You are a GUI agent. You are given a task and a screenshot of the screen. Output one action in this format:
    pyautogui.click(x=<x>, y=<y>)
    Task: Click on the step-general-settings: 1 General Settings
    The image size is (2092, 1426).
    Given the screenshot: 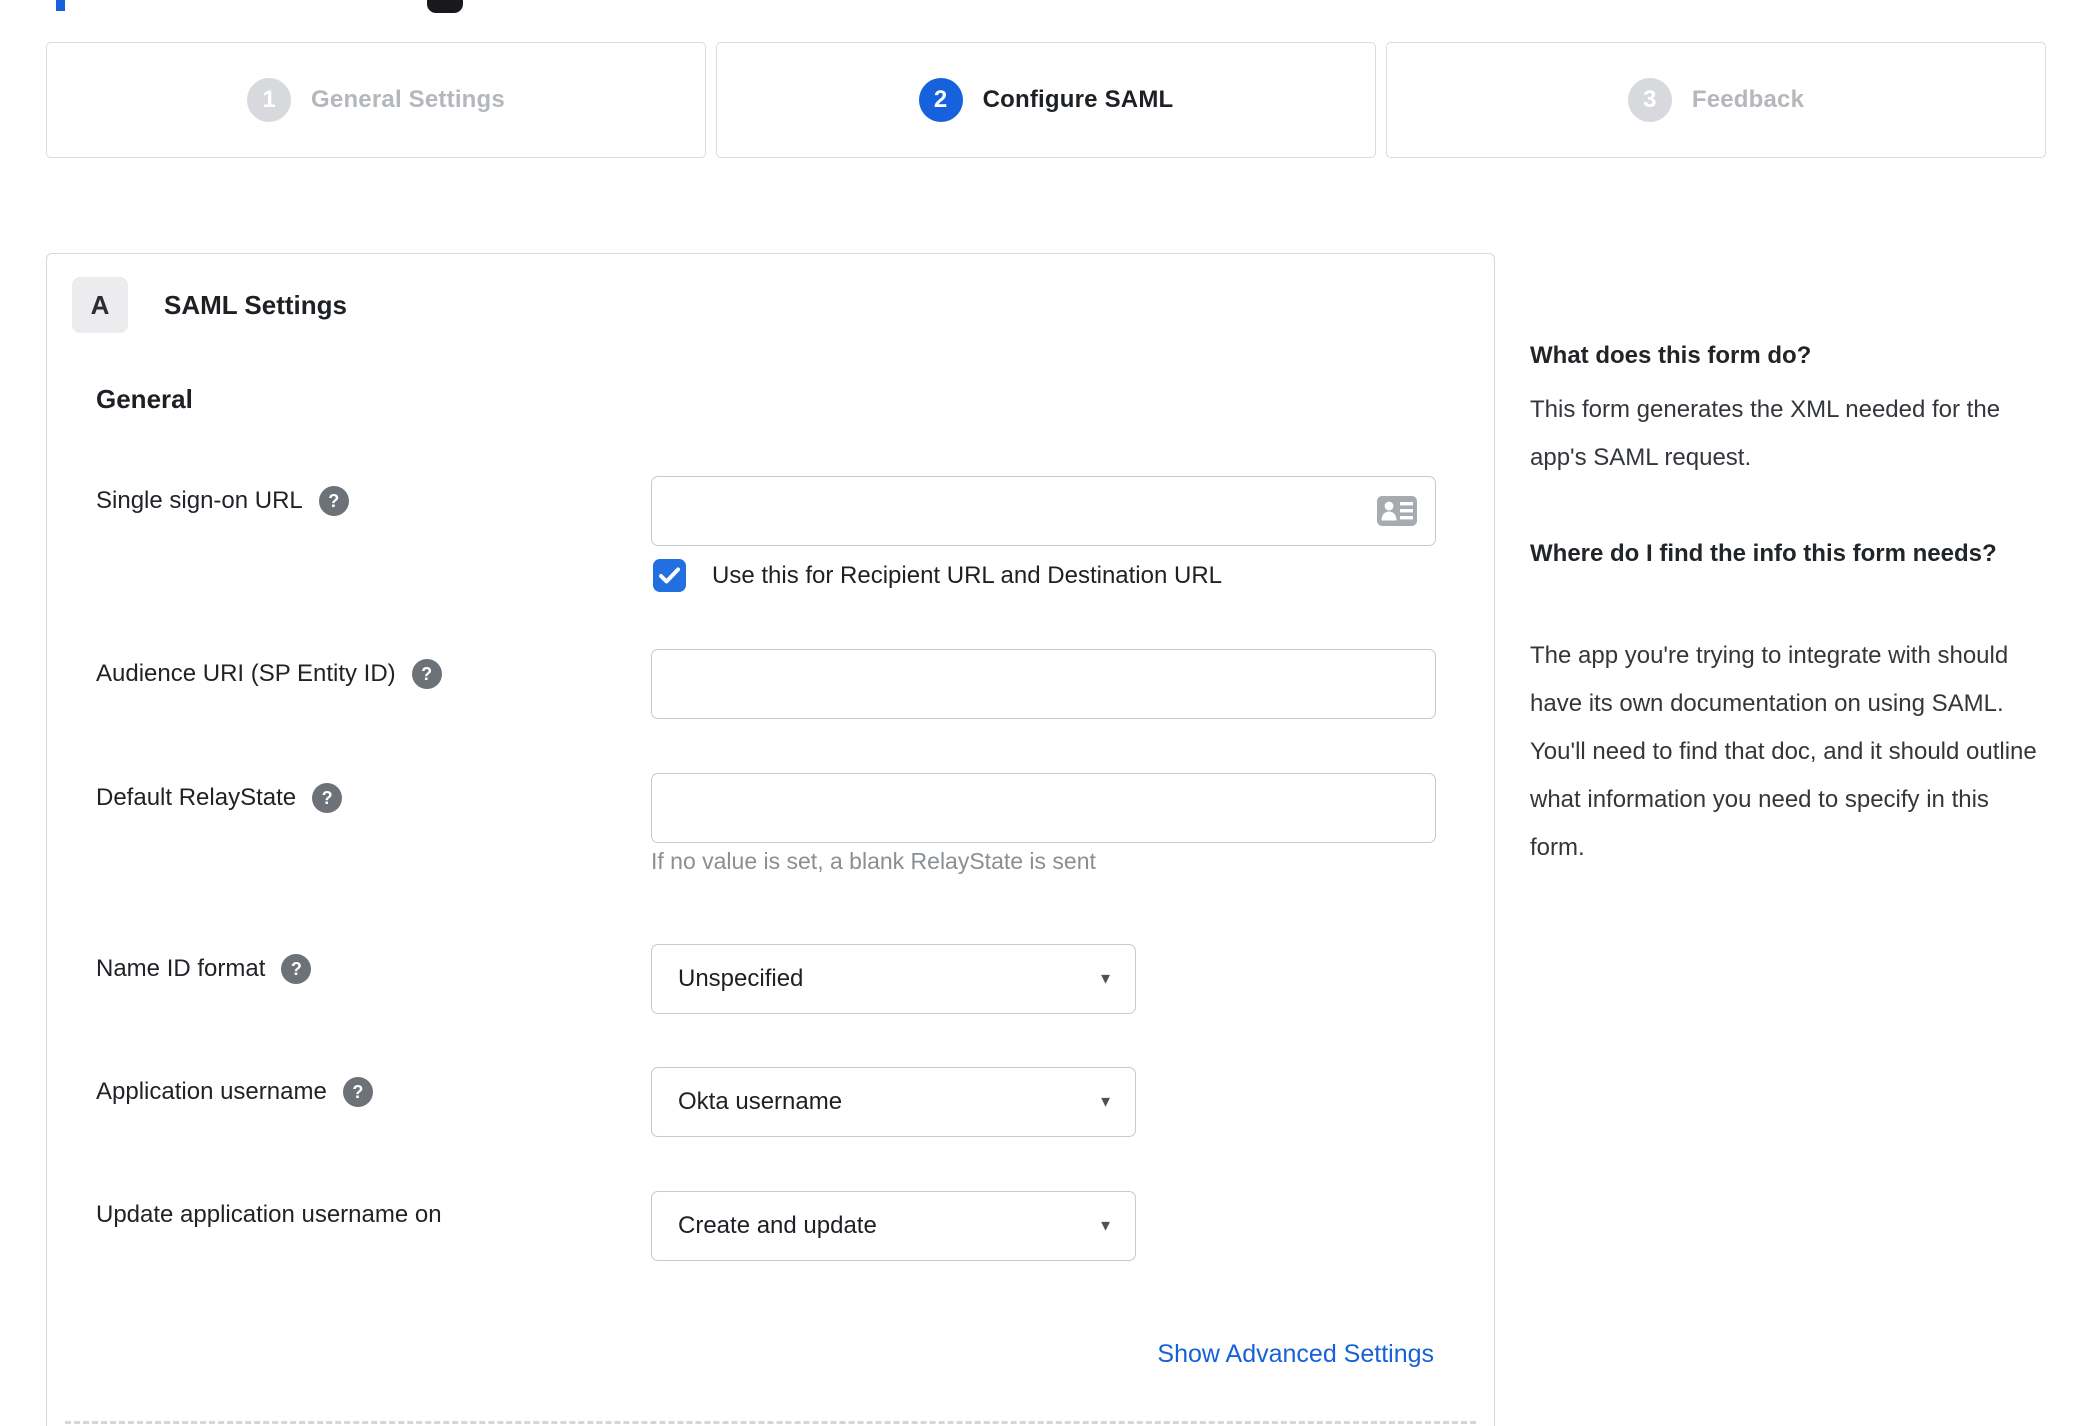 What is the action you would take?
    pyautogui.click(x=376, y=100)
    